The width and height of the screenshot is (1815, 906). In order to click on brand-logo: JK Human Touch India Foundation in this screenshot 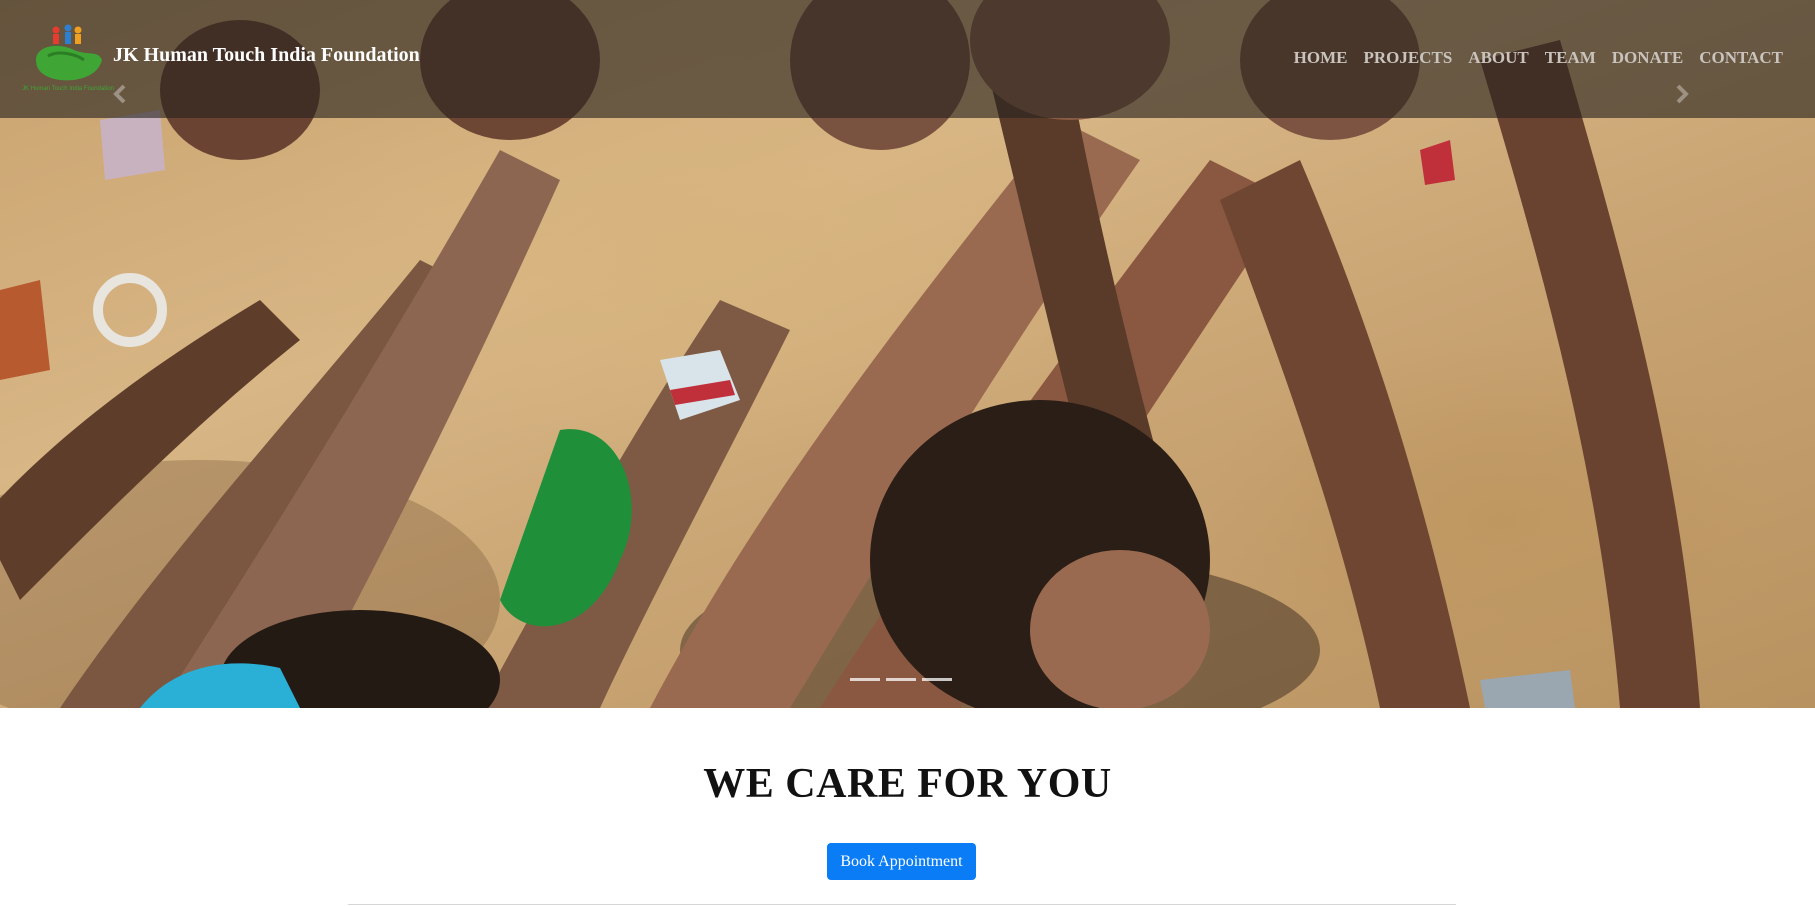, I will do `click(66, 56)`.